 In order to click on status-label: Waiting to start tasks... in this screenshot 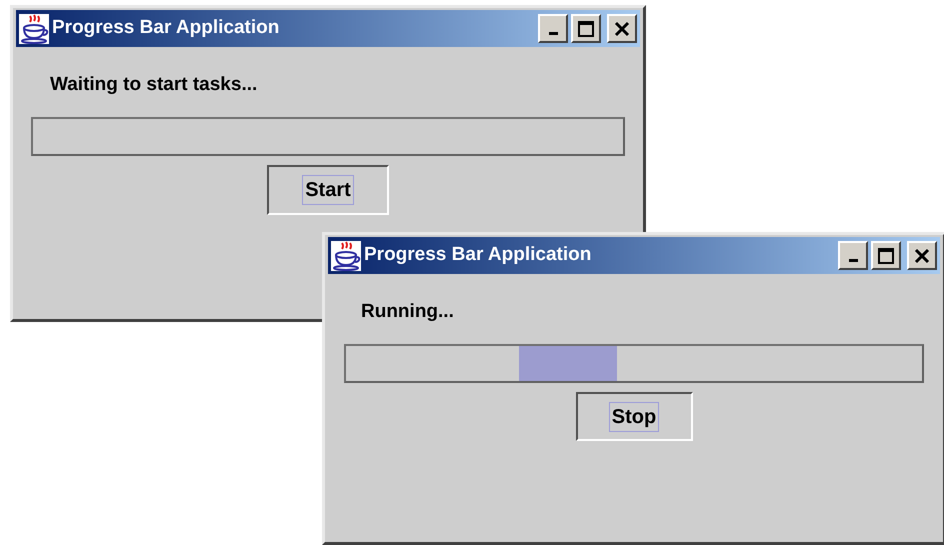, I will do `click(154, 84)`.